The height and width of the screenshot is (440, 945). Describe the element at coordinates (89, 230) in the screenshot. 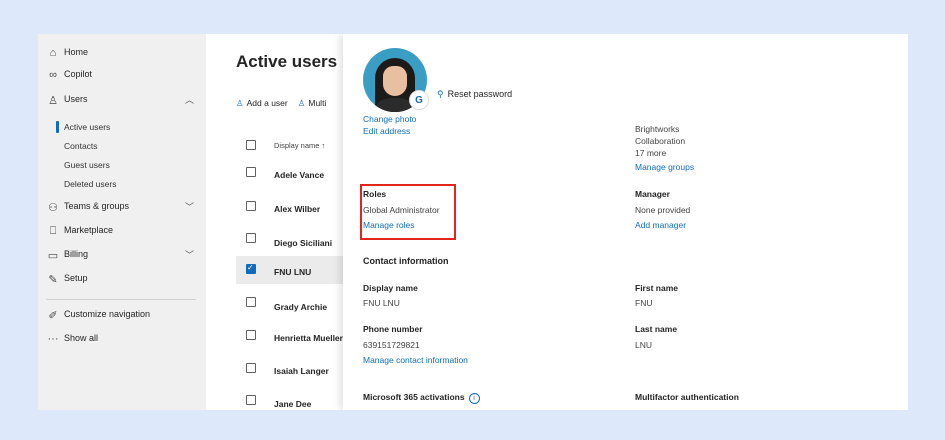

I see `sidebar-item-label: Marketplace` at that location.